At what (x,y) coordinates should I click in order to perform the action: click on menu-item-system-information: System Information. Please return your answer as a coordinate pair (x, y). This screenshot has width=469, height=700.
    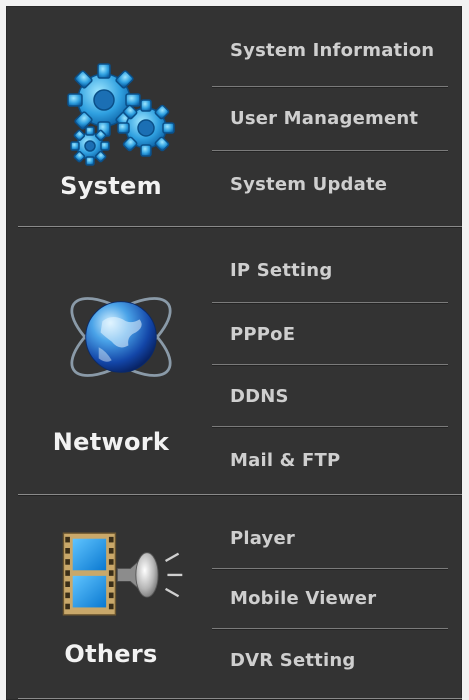
    Looking at the image, I should click on (335, 55).